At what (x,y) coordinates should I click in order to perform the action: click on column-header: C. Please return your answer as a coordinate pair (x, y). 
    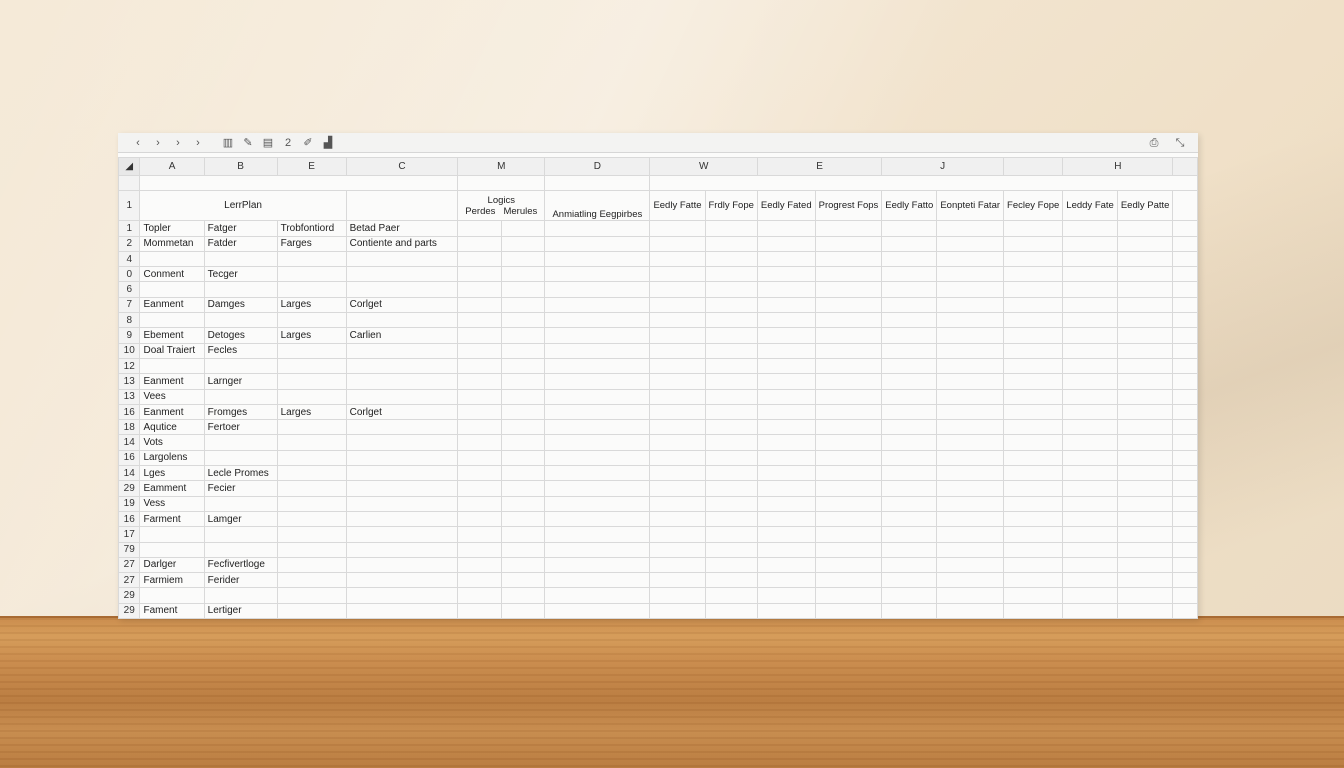
    Looking at the image, I should click on (402, 166).